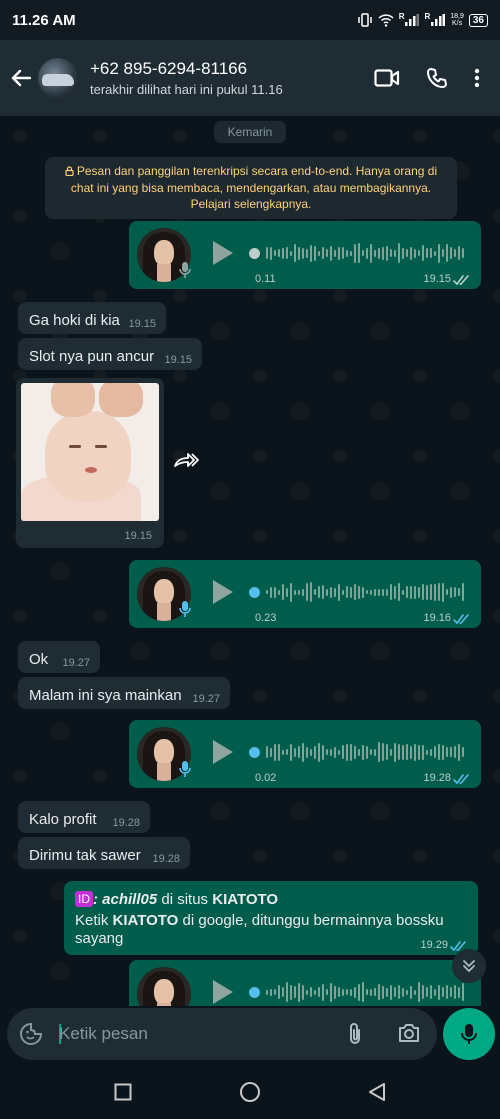  I want to click on incoming-message: Kalo profit 19.28, so click(84, 817).